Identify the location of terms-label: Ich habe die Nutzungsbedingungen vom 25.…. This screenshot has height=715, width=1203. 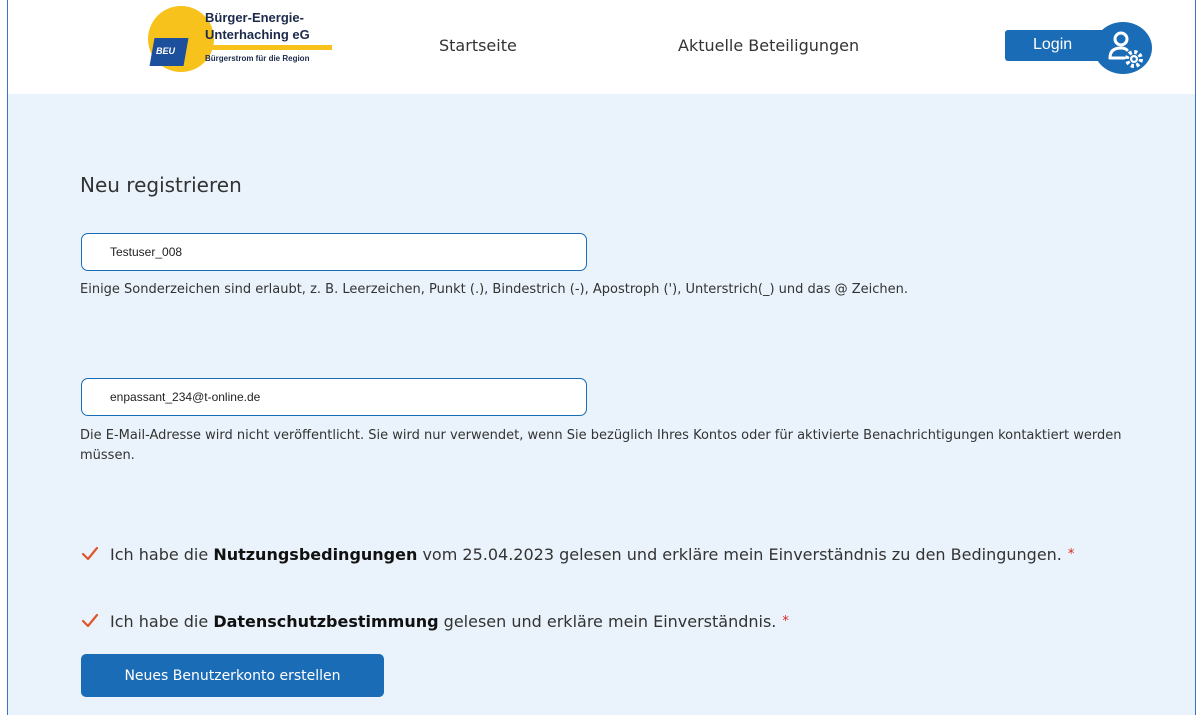
(586, 554).